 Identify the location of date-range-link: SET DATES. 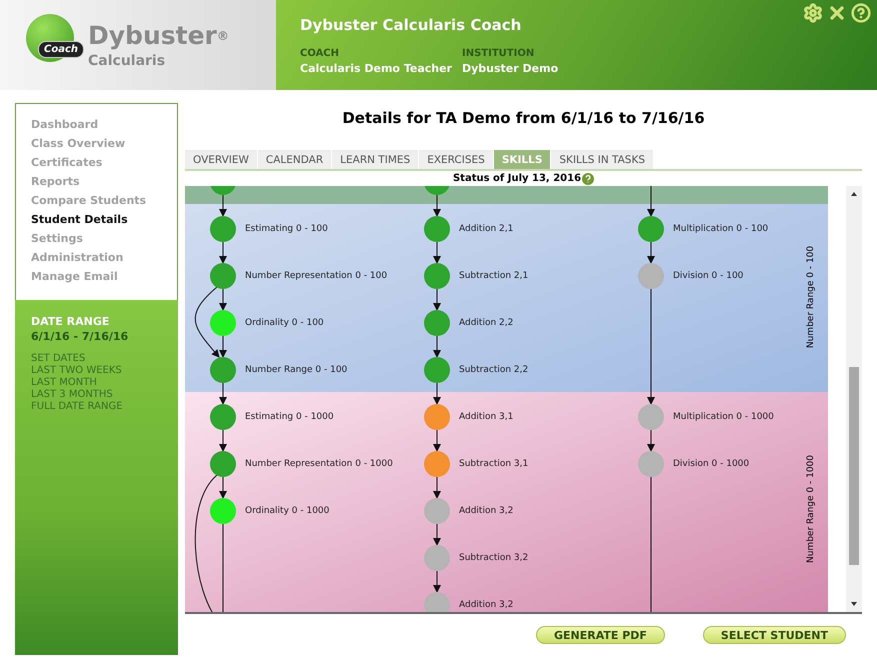
(58, 359).